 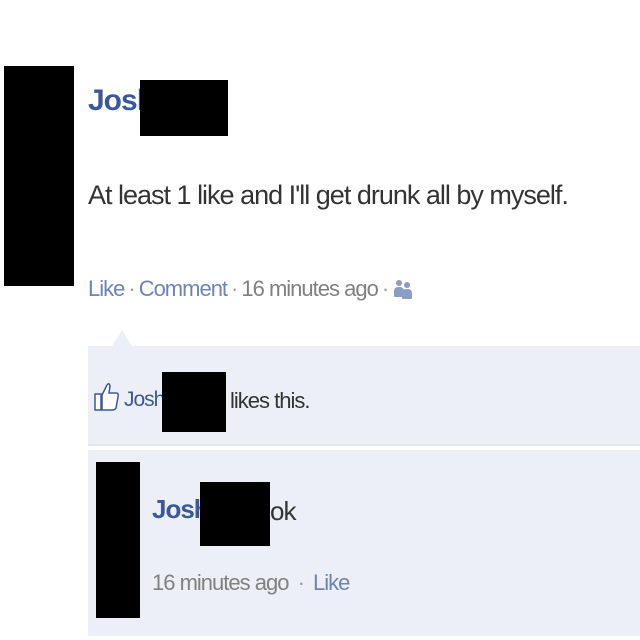 What do you see at coordinates (118, 540) in the screenshot?
I see `comment-author-avatar` at bounding box center [118, 540].